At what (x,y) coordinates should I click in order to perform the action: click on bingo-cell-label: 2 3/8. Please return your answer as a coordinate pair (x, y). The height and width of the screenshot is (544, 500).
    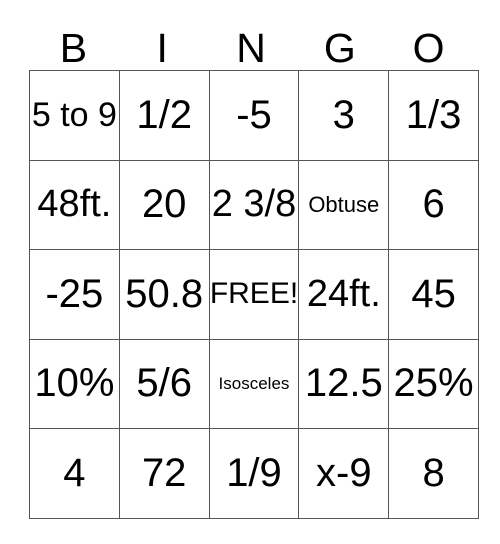
    Looking at the image, I should click on (254, 204).